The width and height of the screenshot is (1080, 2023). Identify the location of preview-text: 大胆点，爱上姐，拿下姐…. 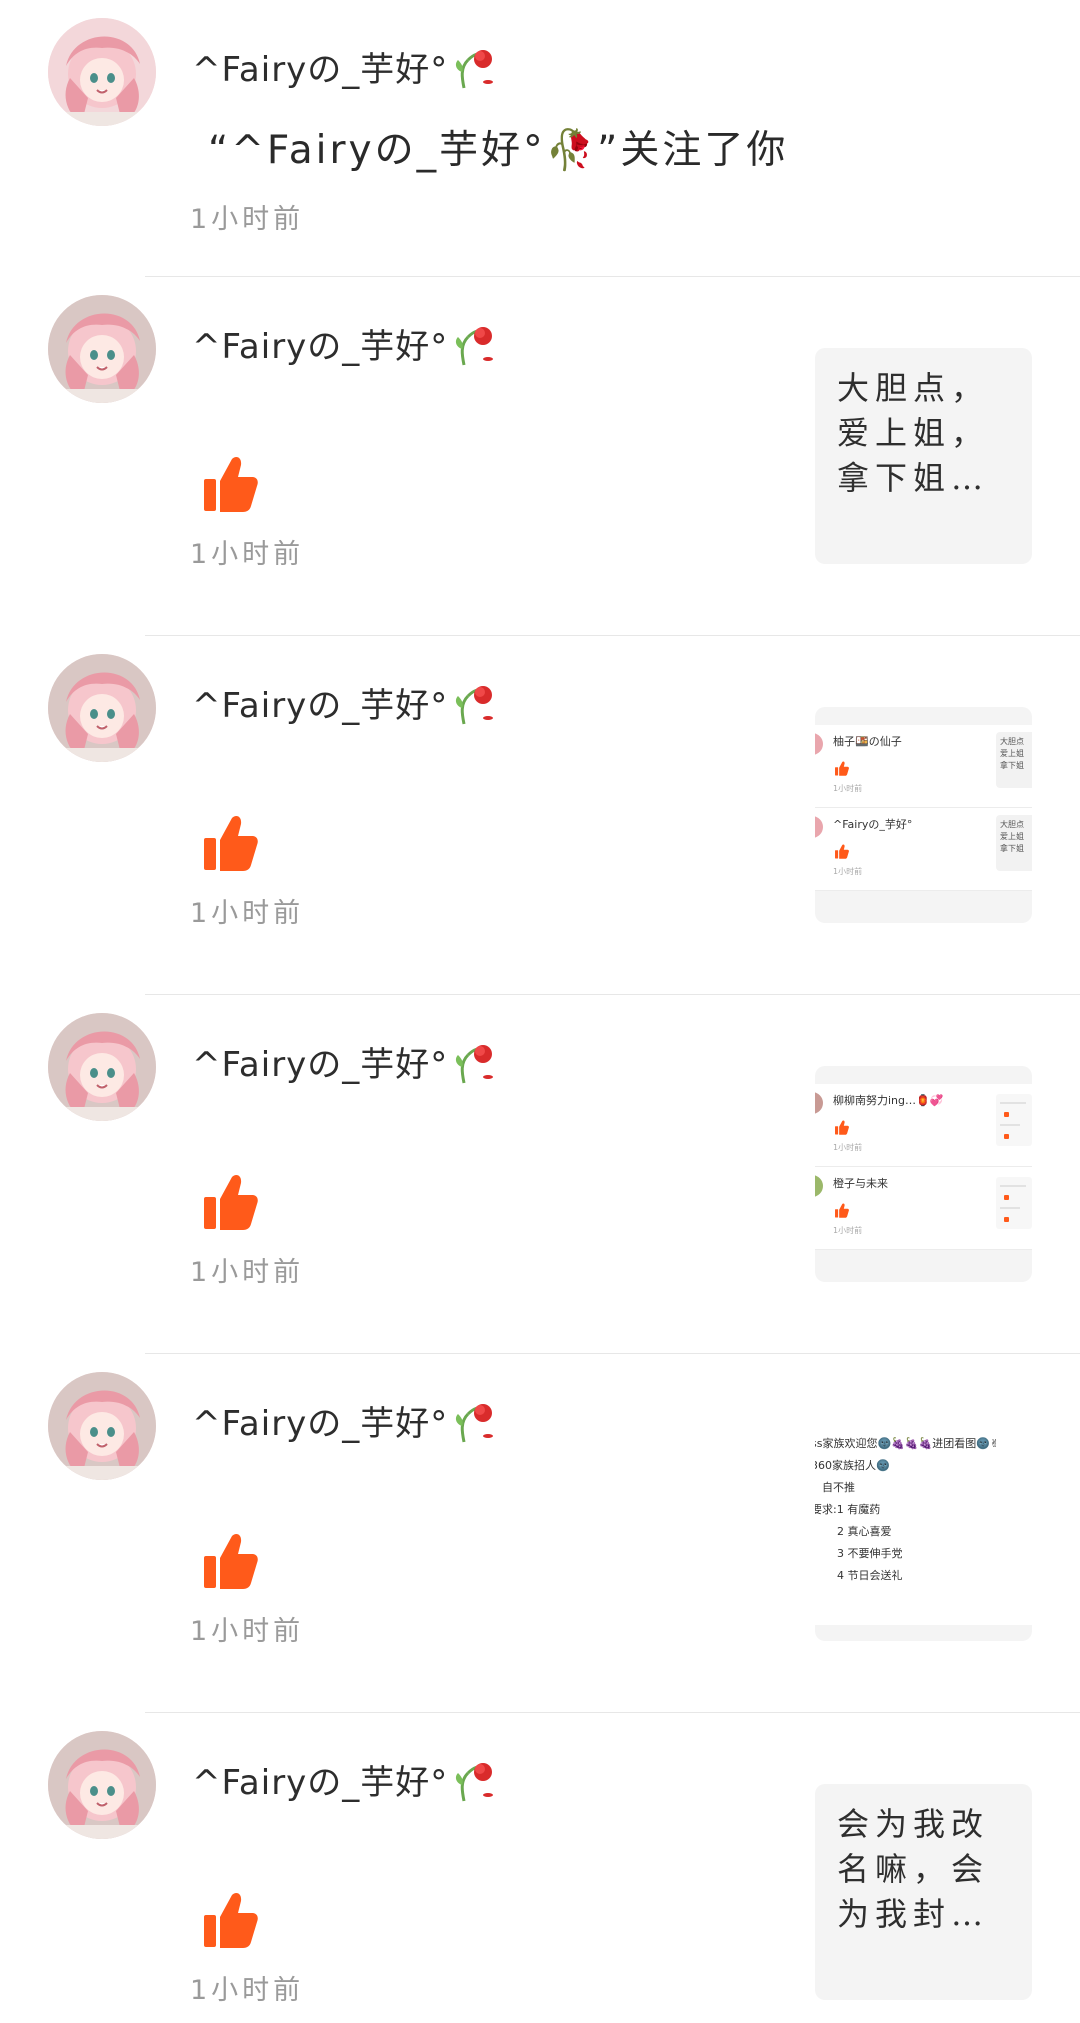
(913, 433).